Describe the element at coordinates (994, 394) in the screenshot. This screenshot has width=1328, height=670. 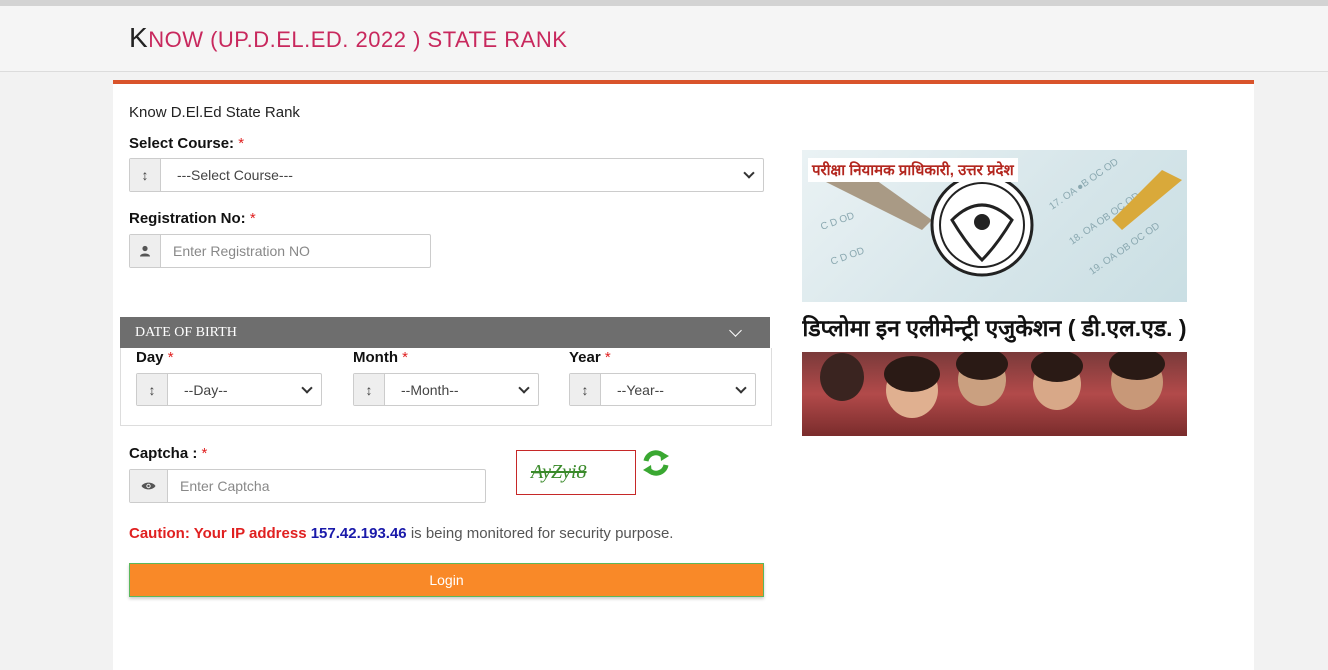
I see `students-photo` at that location.